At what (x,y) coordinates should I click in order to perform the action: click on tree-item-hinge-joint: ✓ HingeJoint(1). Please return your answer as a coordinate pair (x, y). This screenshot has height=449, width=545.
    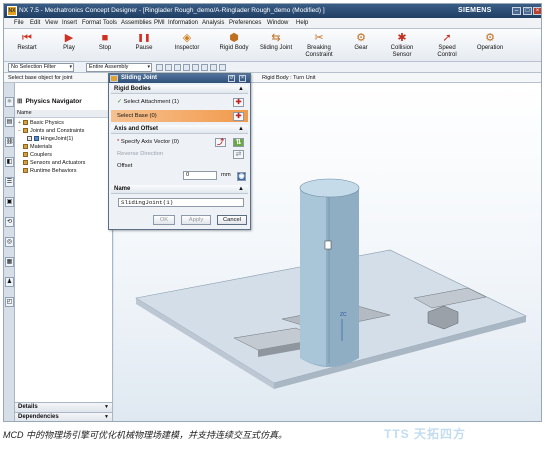
    Looking at the image, I should click on (50, 139).